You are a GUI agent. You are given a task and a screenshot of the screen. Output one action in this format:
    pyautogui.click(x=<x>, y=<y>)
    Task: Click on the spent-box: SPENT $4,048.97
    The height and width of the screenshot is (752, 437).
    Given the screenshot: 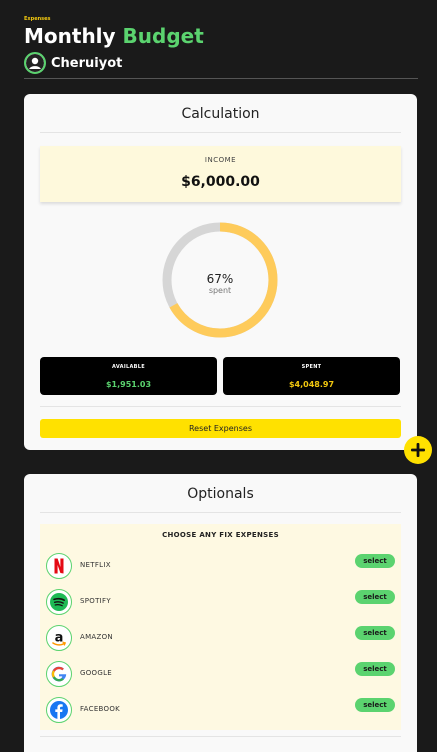 What is the action you would take?
    pyautogui.click(x=311, y=376)
    